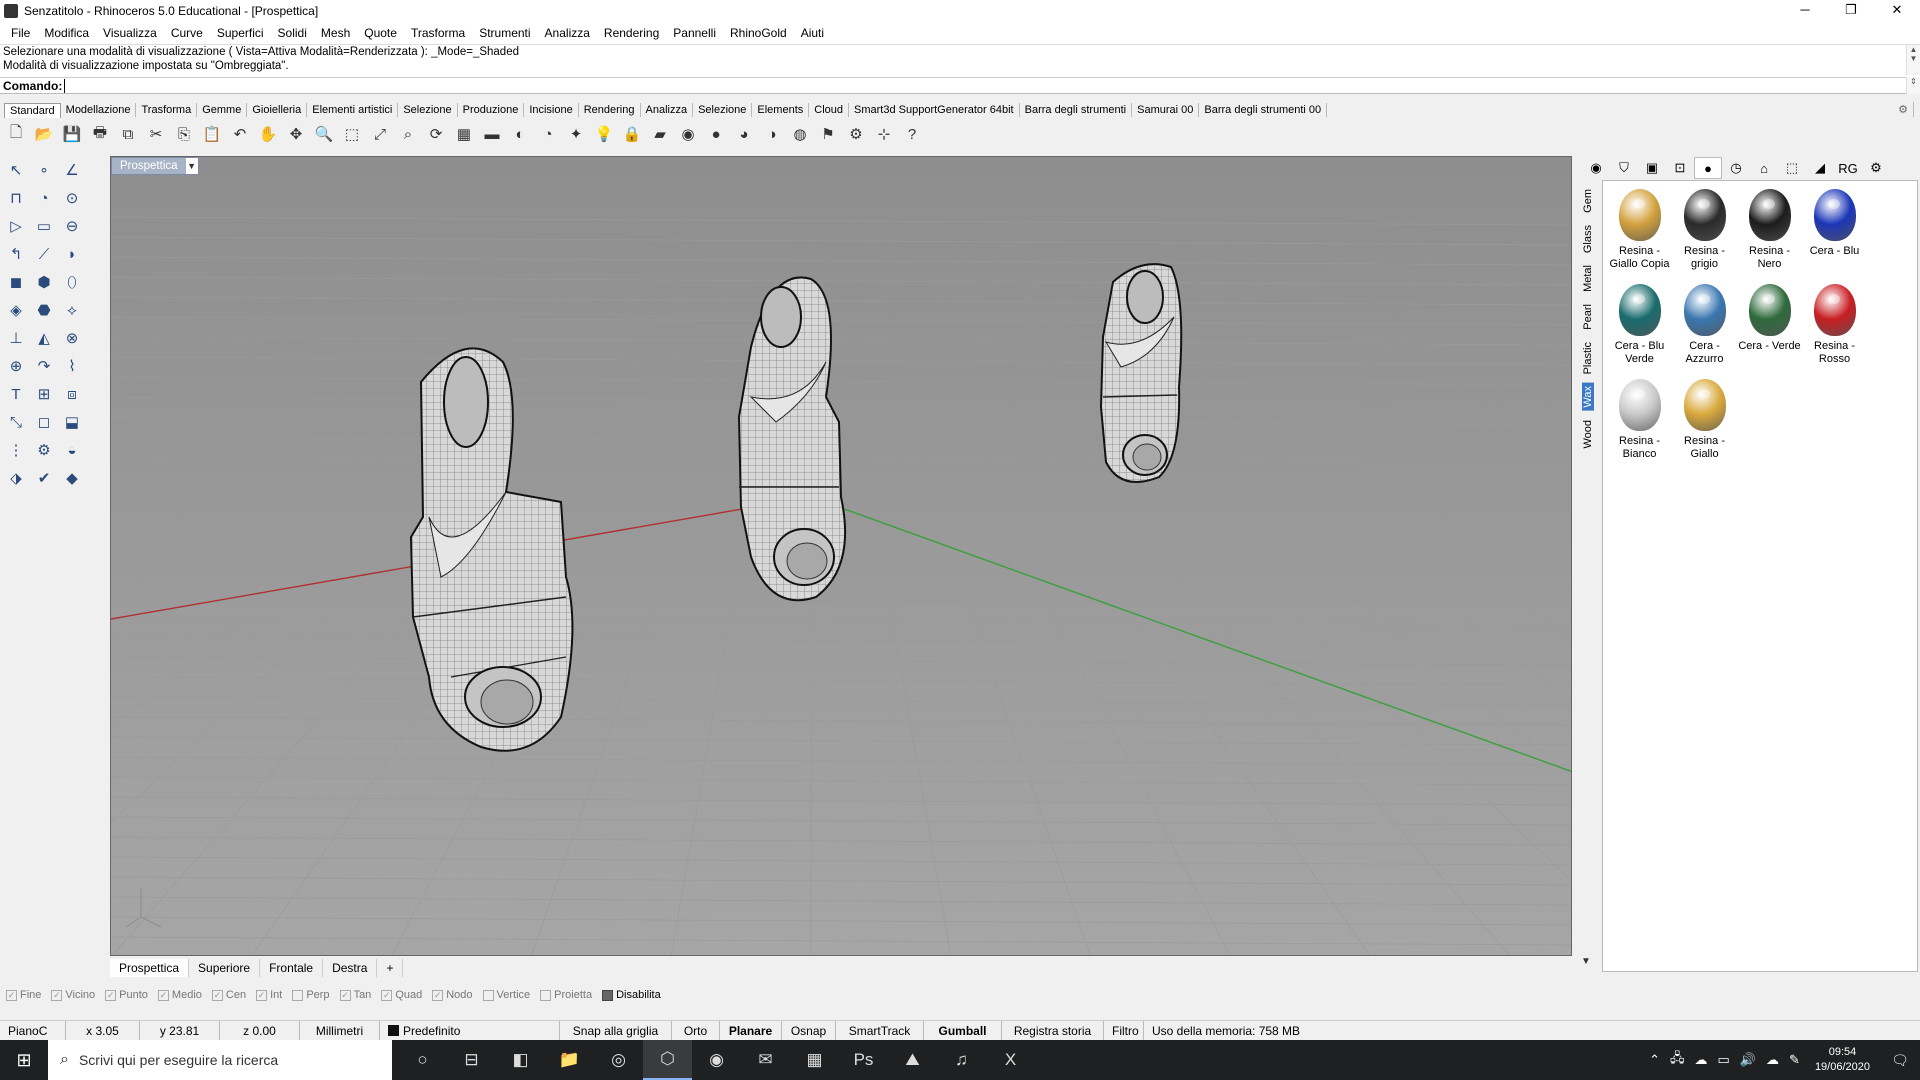 The width and height of the screenshot is (1920, 1080). Describe the element at coordinates (1624, 168) in the screenshot. I see `panel-tab-icon: ⛉` at that location.